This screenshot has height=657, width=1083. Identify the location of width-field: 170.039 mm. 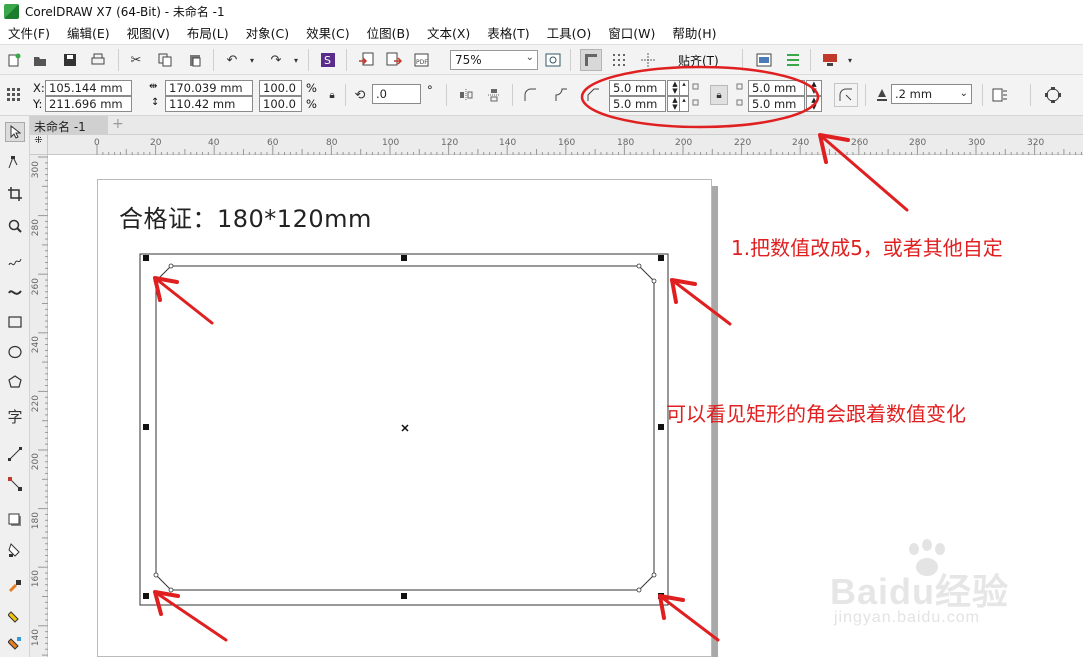
(209, 88).